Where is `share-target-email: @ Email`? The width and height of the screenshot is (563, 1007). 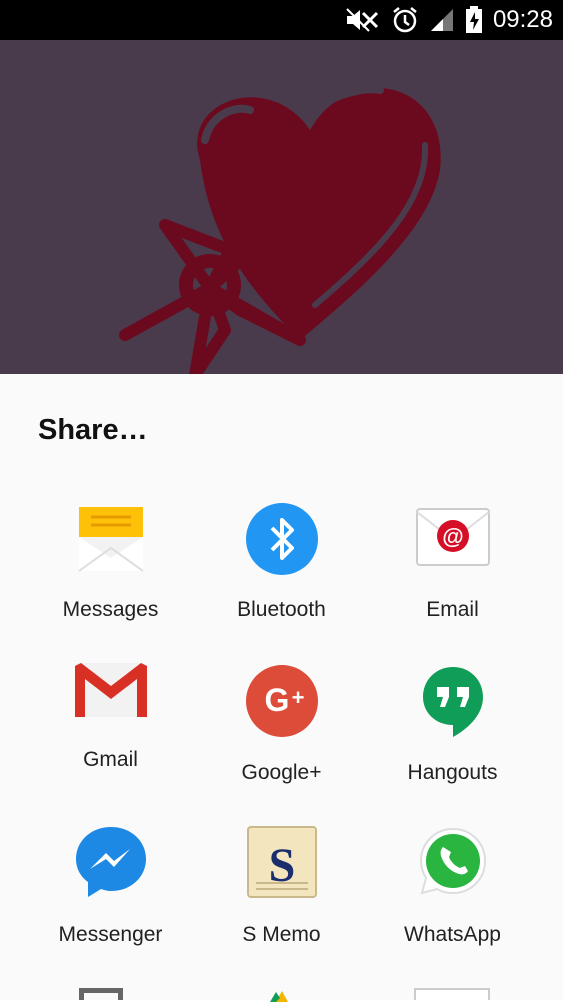 share-target-email: @ Email is located at coordinates (452, 562).